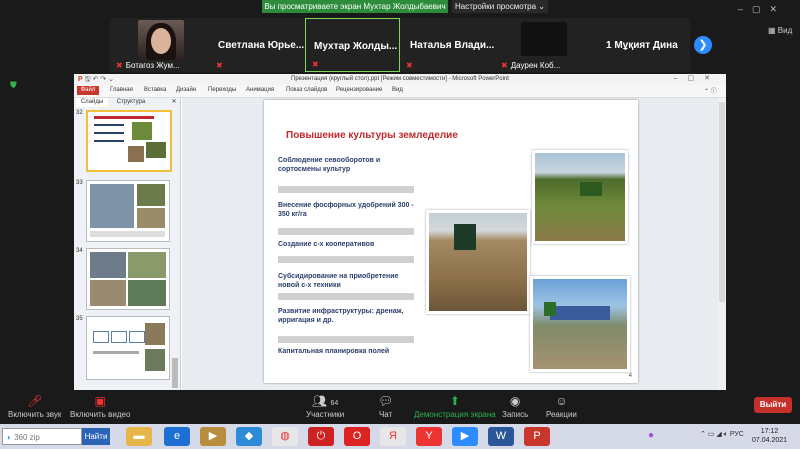  Describe the element at coordinates (306, 90) in the screenshot. I see `tab-slideshow: Показ слайдов` at that location.